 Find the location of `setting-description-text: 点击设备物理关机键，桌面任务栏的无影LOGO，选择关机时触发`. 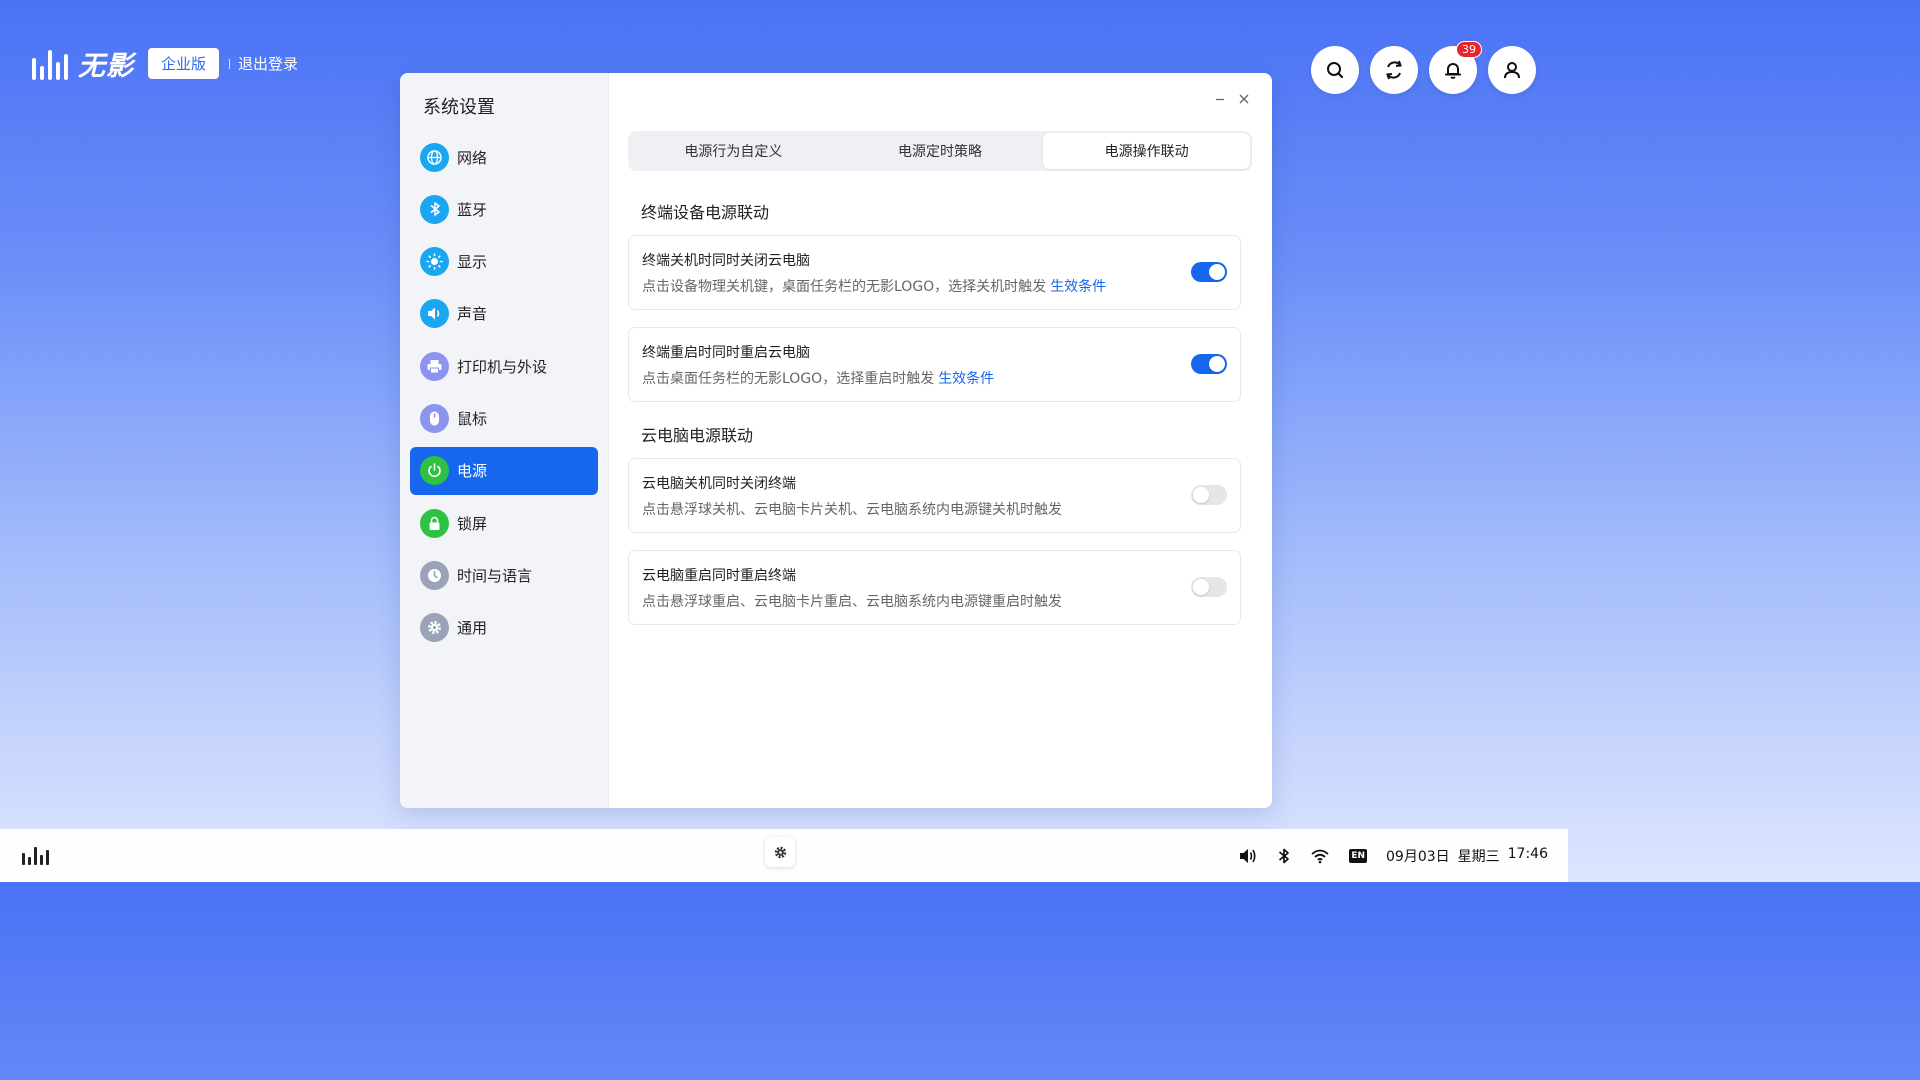

setting-description-text: 点击设备物理关机键，桌面任务栏的无影LOGO，选择关机时触发 is located at coordinates (844, 287).